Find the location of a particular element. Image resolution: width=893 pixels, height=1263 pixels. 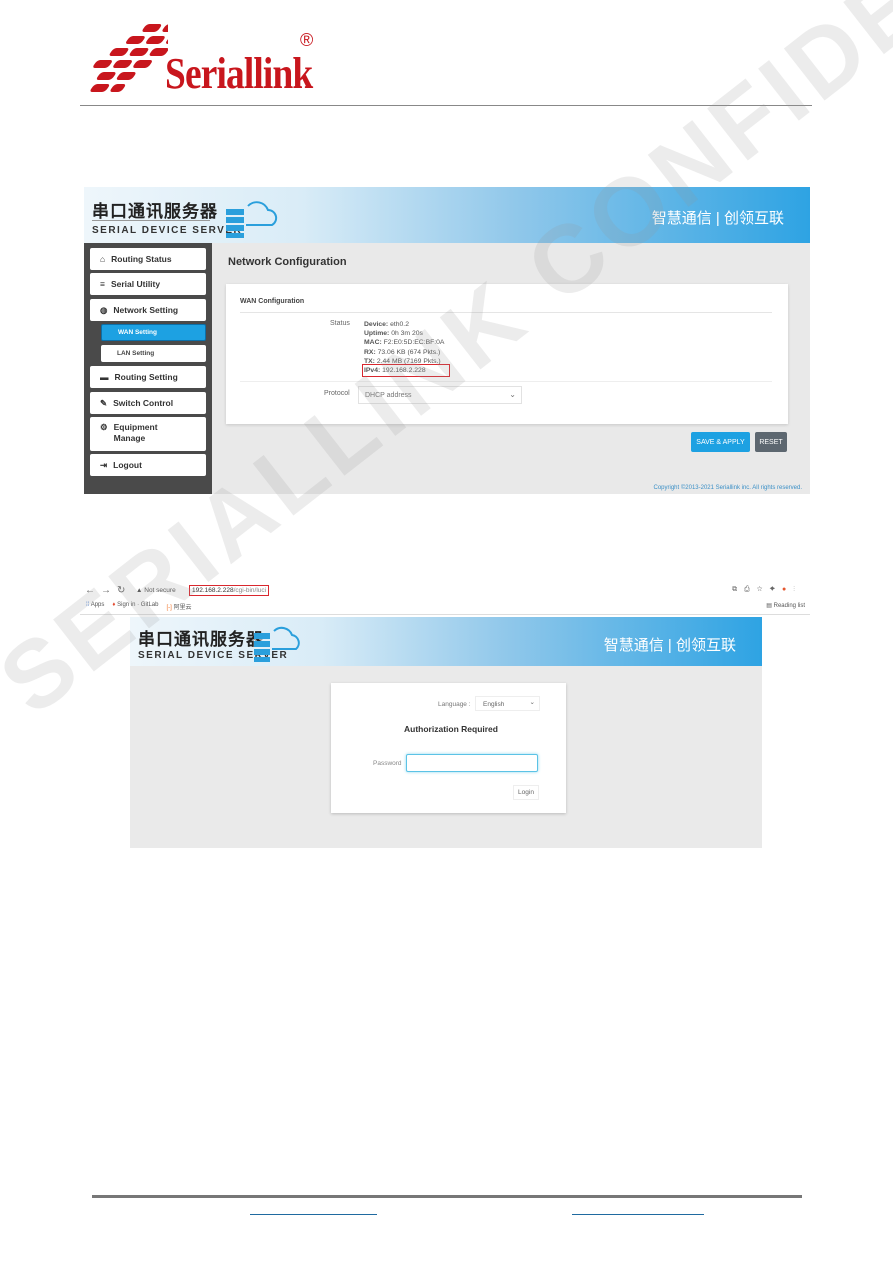

router-icon: ▬ is located at coordinates (104, 377).